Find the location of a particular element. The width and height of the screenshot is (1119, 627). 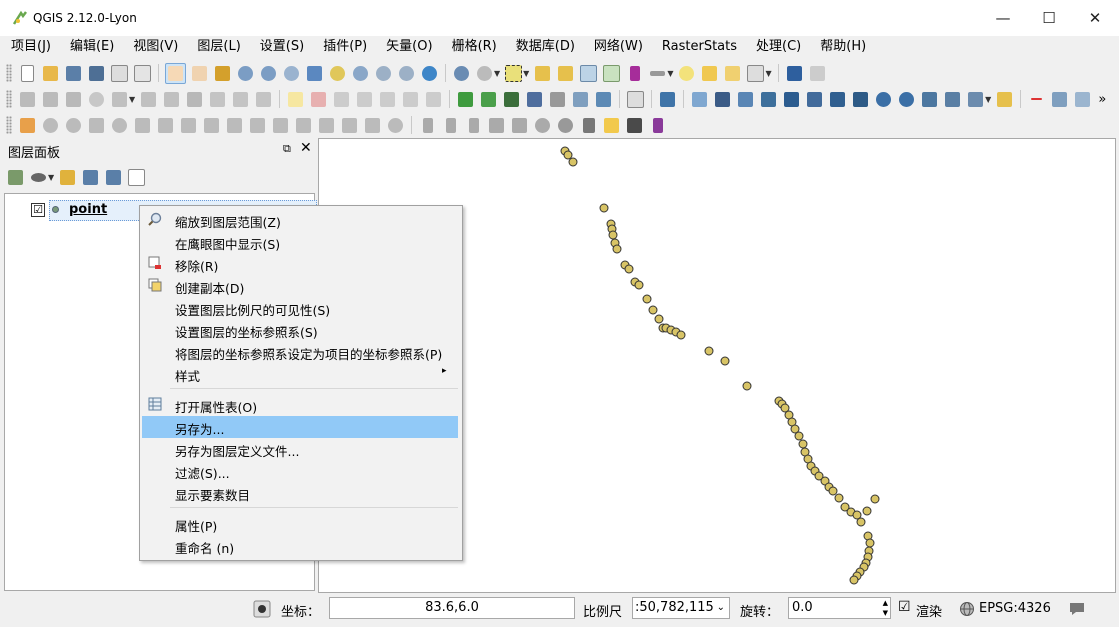

add-mssql-icon is located at coordinates (557, 99).